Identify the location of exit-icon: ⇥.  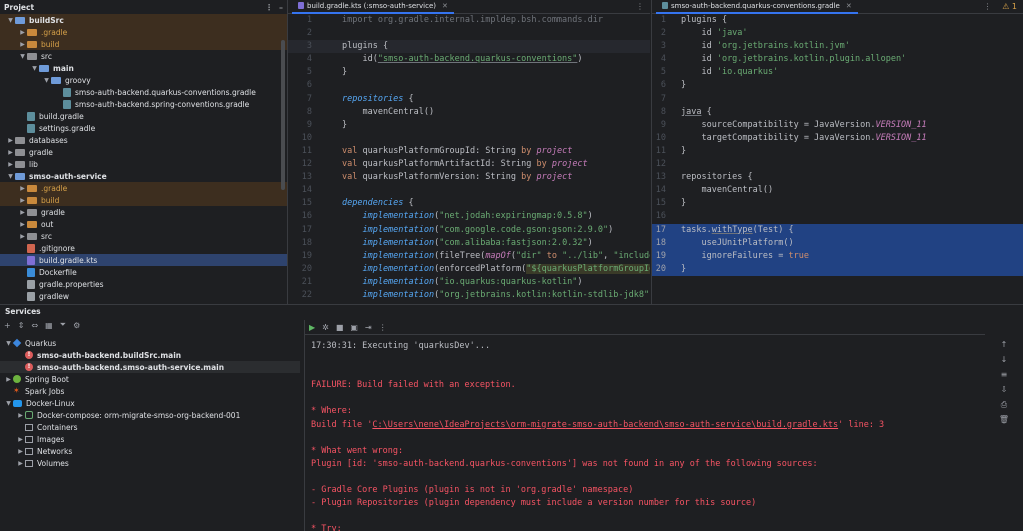
(368, 327).